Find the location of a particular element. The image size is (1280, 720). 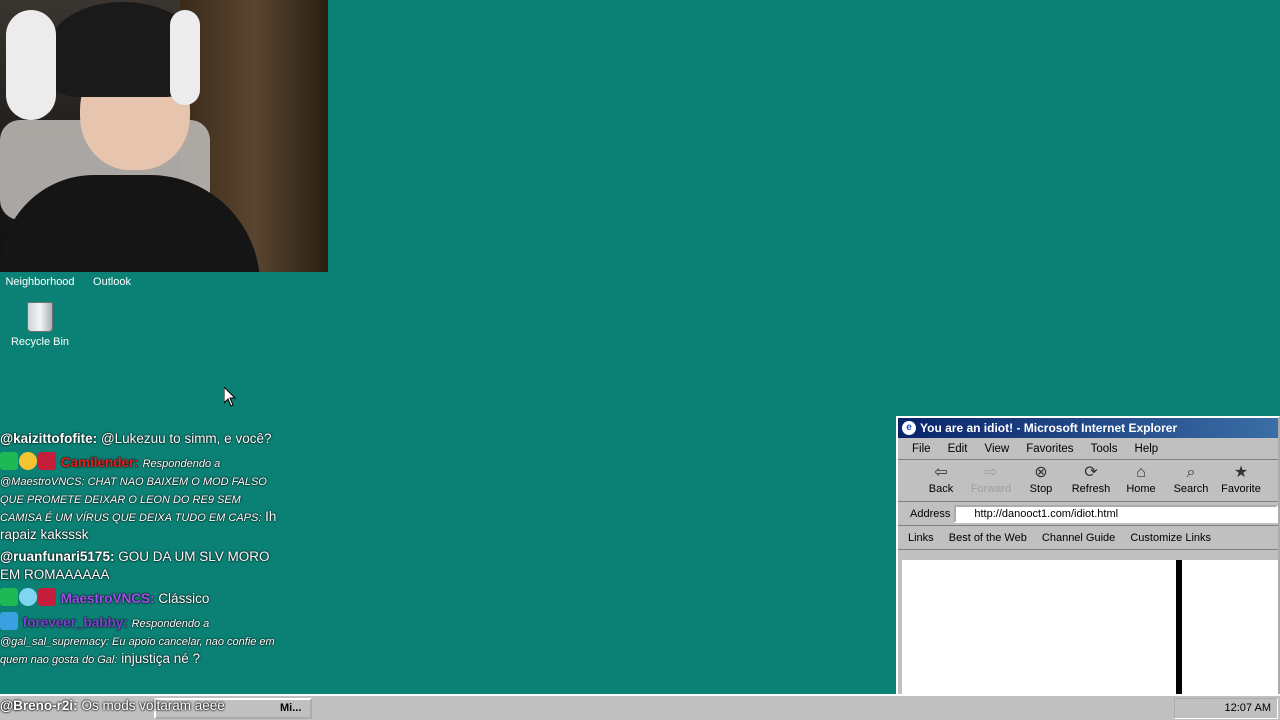

clock: 12:07 AM is located at coordinates (1248, 708).